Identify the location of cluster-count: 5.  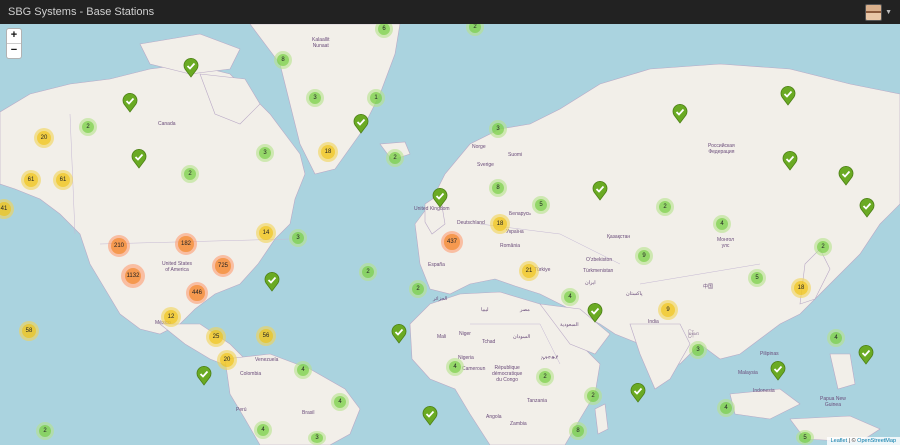
(541, 205).